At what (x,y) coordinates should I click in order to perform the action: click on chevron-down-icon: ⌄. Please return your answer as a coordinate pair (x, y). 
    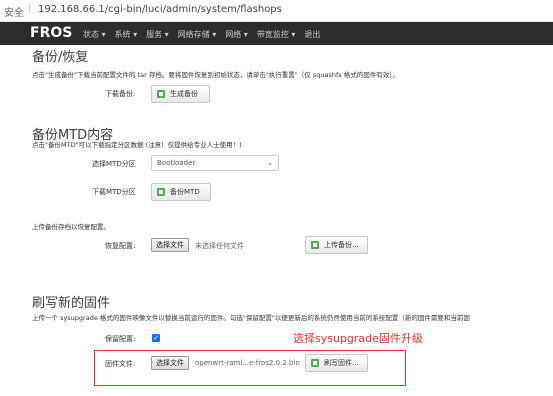
    Looking at the image, I should click on (270, 163).